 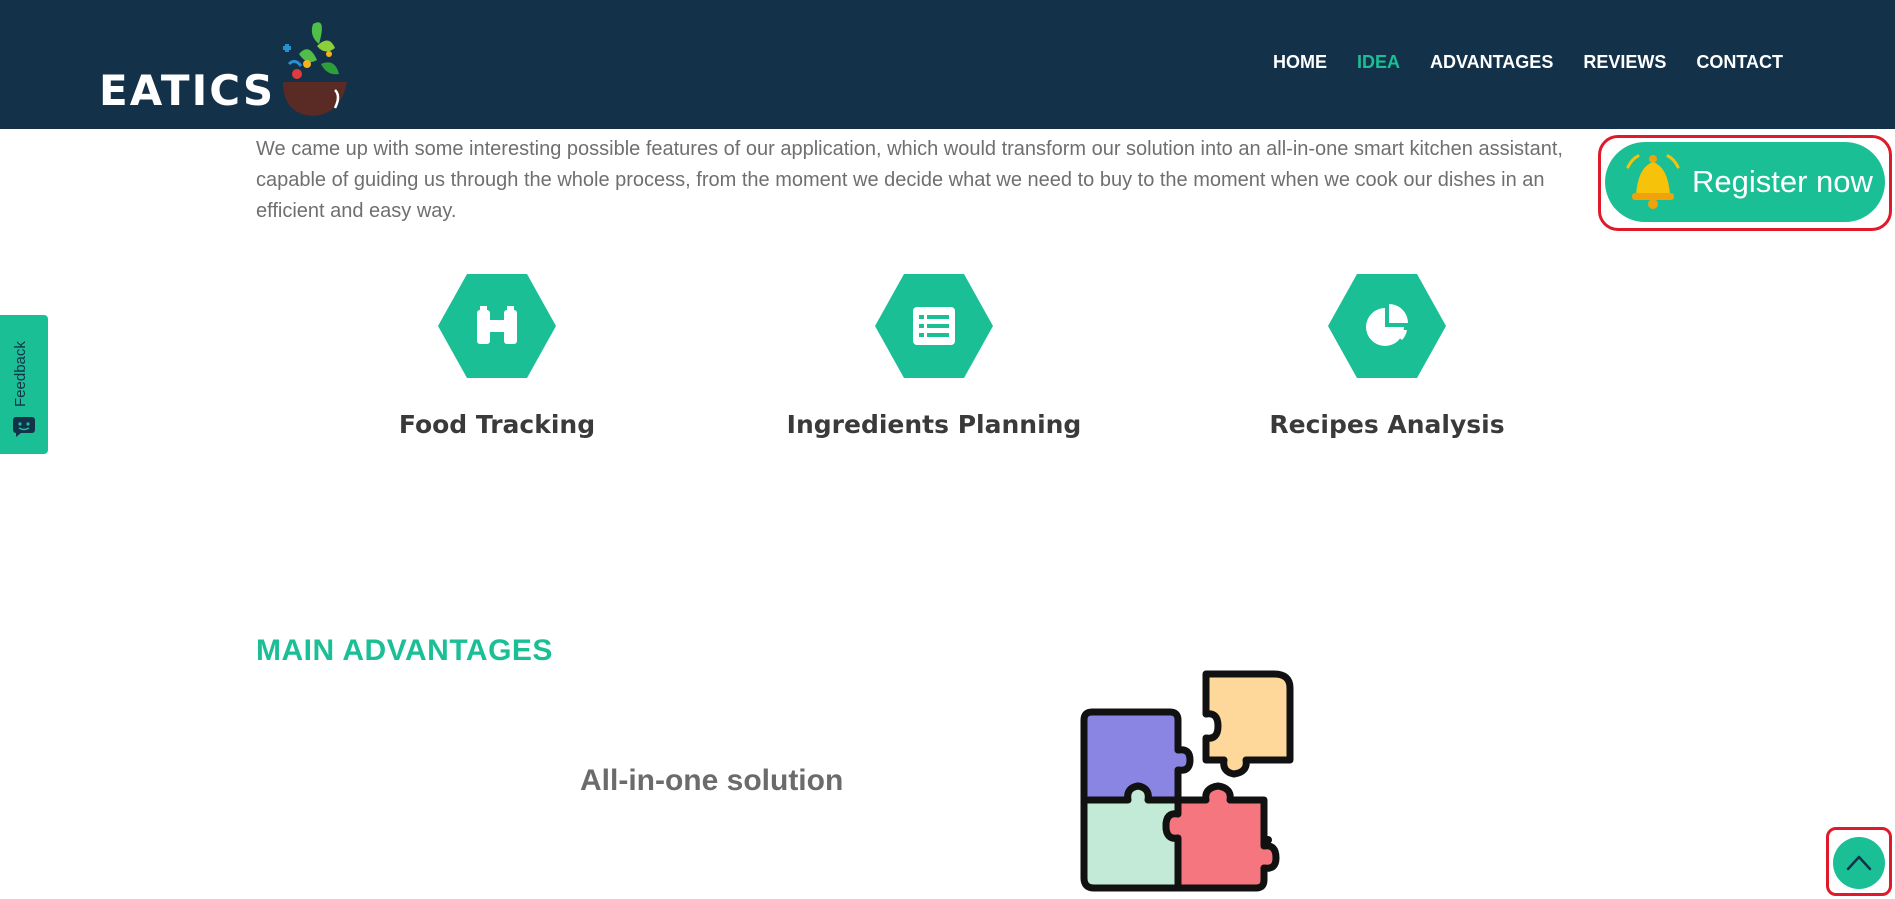 What do you see at coordinates (1187, 781) in the screenshot?
I see `puzzle-icon` at bounding box center [1187, 781].